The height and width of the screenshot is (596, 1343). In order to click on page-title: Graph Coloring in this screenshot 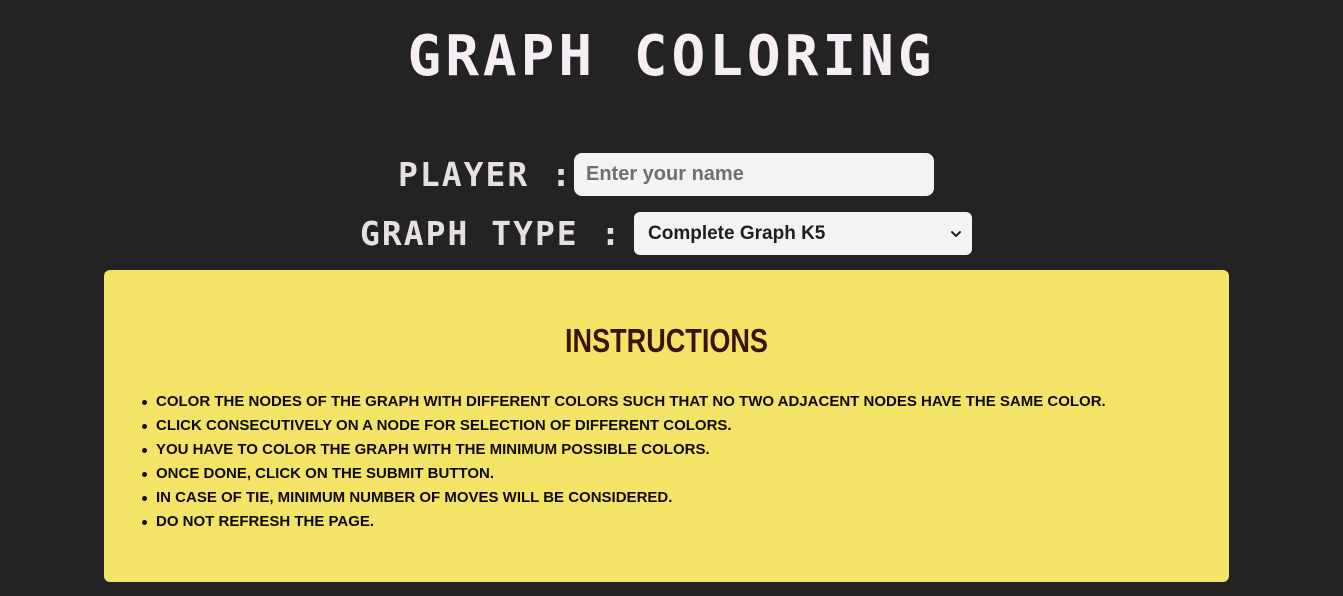, I will do `click(671, 56)`.